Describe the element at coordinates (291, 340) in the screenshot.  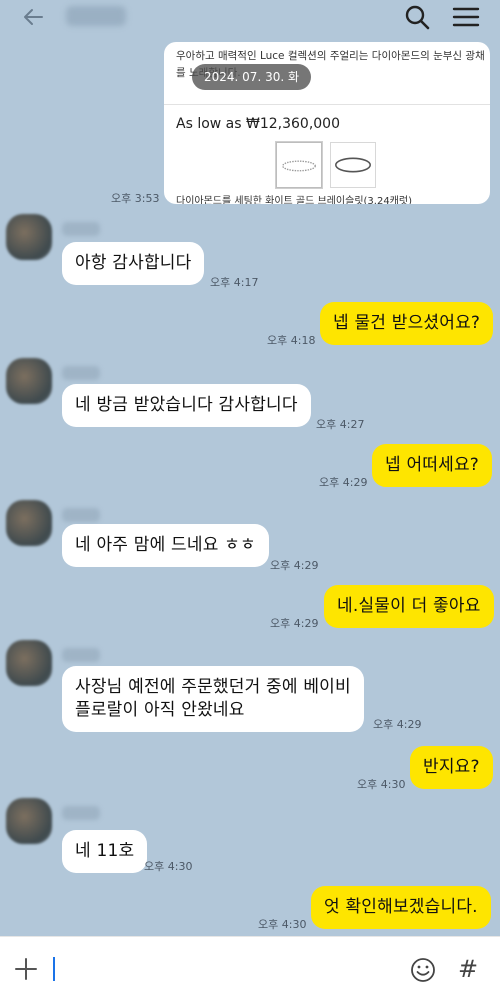
I see `message-time: 오후 4:18` at that location.